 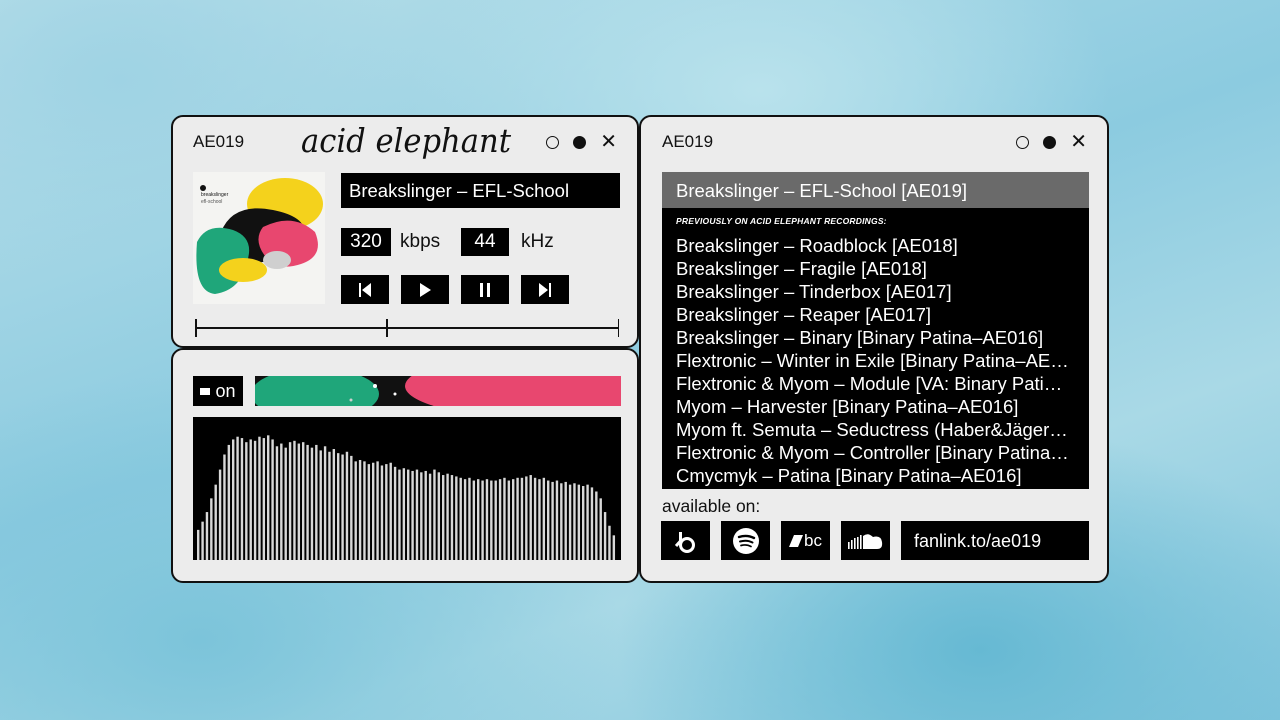 What do you see at coordinates (873, 406) in the screenshot?
I see `previous-release-item: Myom – Harvester [Binary Patina–AE016]` at bounding box center [873, 406].